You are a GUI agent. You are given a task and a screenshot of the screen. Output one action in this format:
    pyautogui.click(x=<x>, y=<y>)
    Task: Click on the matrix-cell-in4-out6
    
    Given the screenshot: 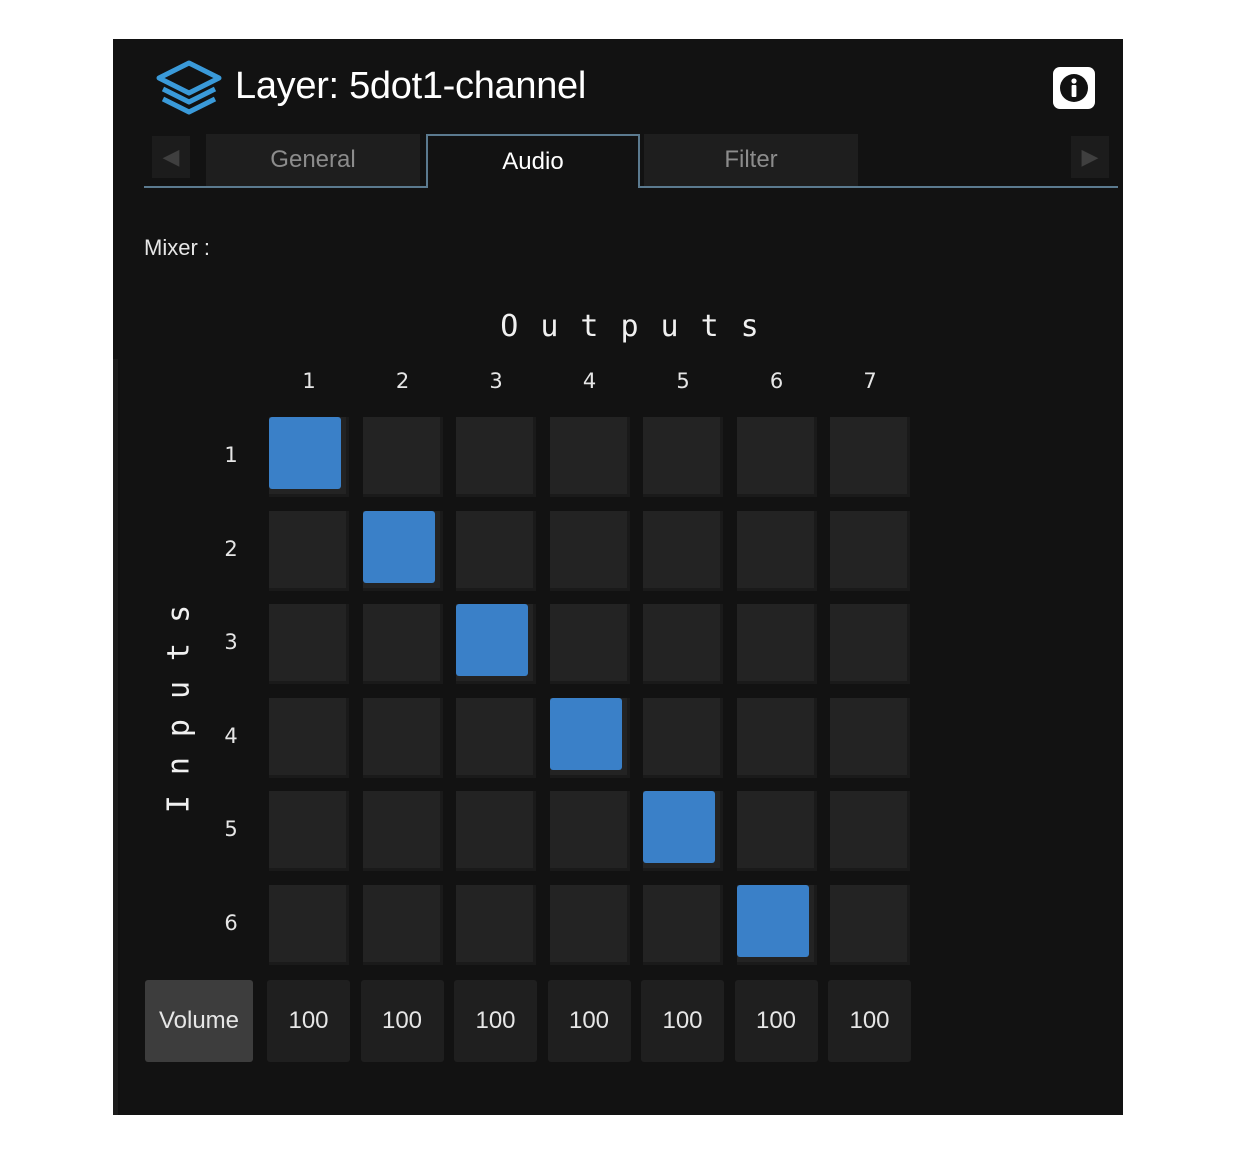 What is the action you would take?
    pyautogui.click(x=776, y=737)
    